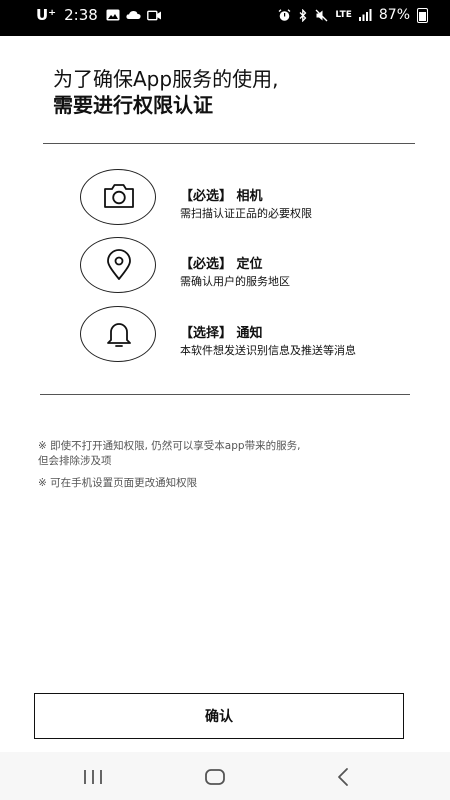 Image resolution: width=450 pixels, height=800 pixels. I want to click on permission-title: 【必选】 相机, so click(221, 196).